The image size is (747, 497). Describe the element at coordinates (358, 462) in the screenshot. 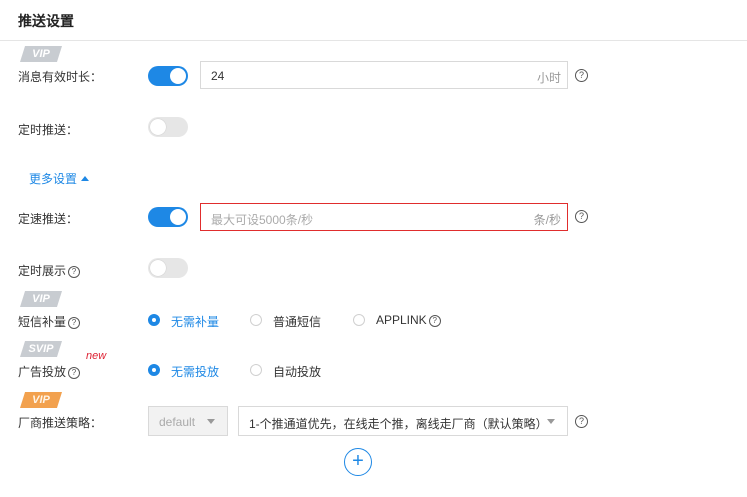

I see `add-button: +` at that location.